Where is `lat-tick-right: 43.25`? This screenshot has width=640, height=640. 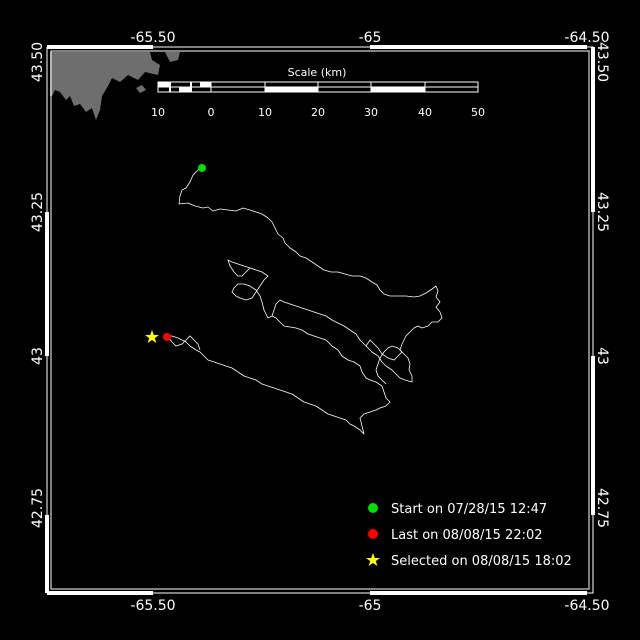
lat-tick-right: 43.25 is located at coordinates (602, 212).